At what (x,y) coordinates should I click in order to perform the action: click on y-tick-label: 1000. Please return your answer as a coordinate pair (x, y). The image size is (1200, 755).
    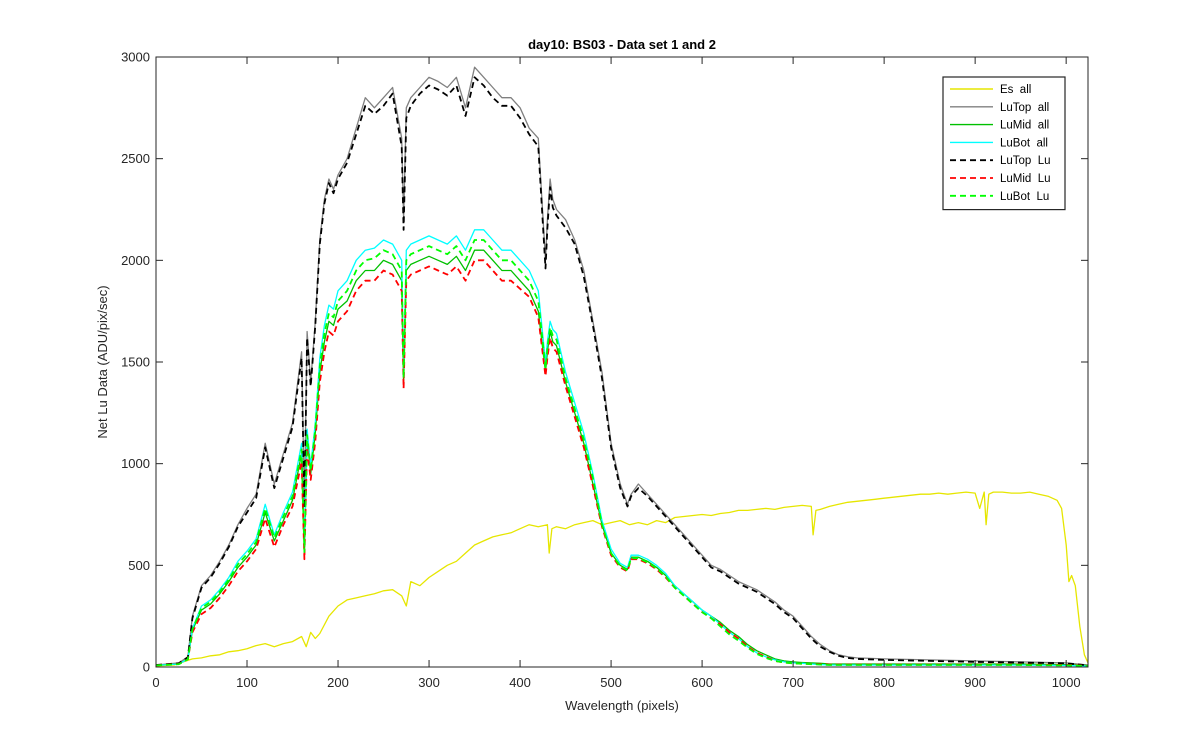
    Looking at the image, I should click on (135, 463).